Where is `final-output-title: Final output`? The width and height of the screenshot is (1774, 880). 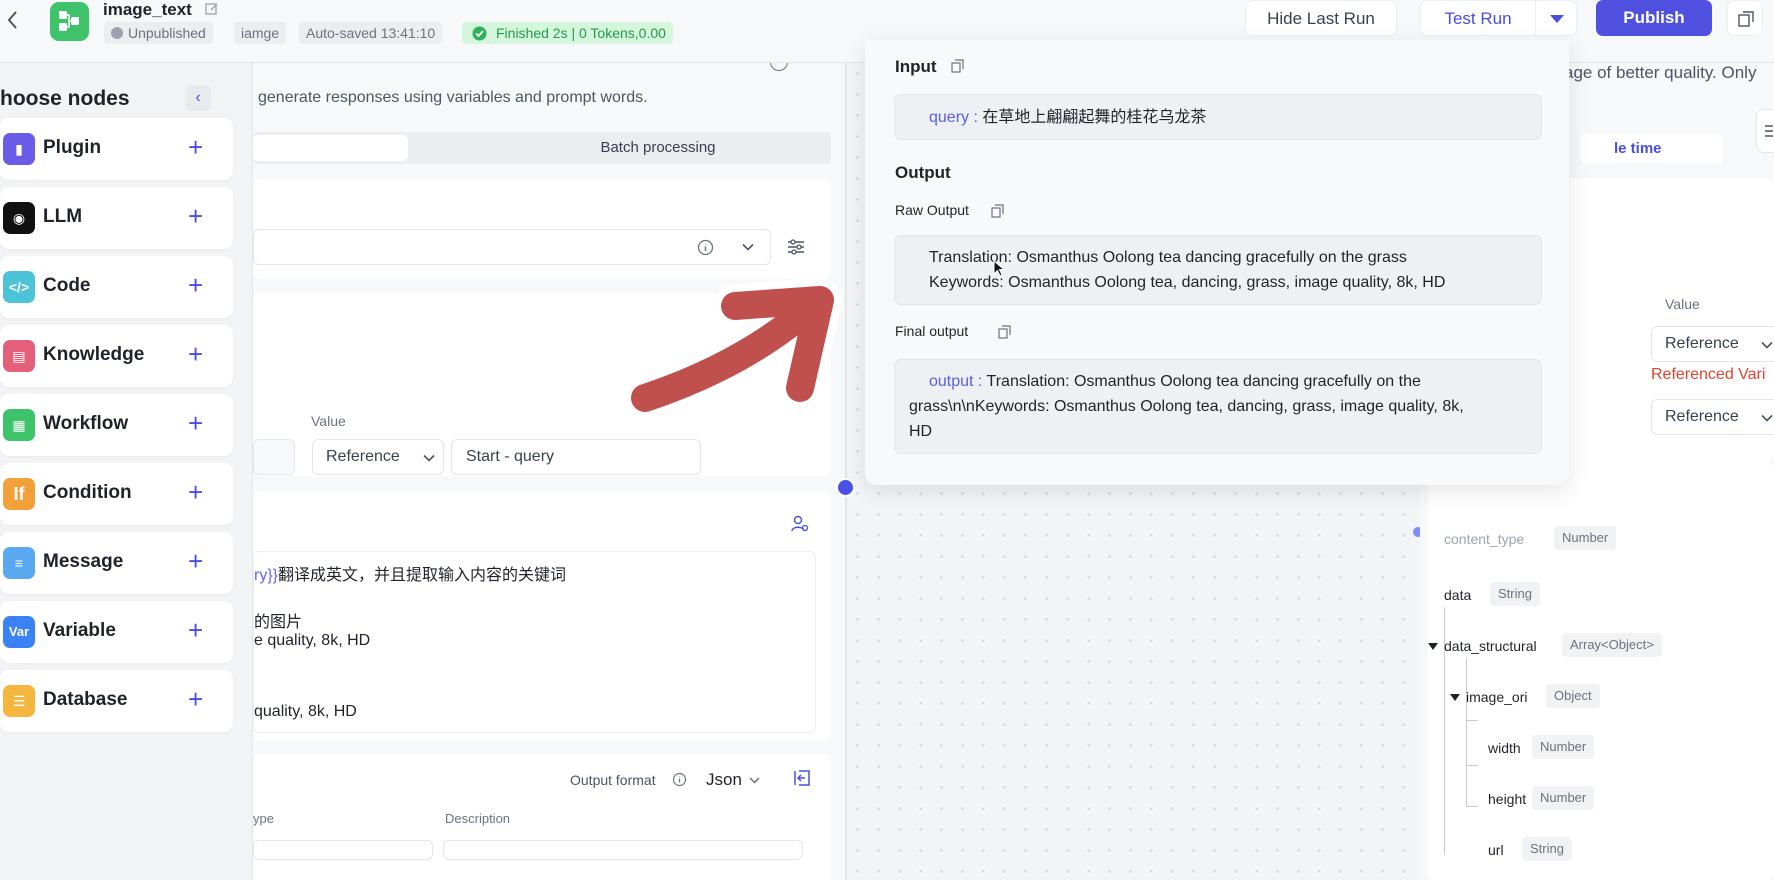 final-output-title: Final output is located at coordinates (932, 331).